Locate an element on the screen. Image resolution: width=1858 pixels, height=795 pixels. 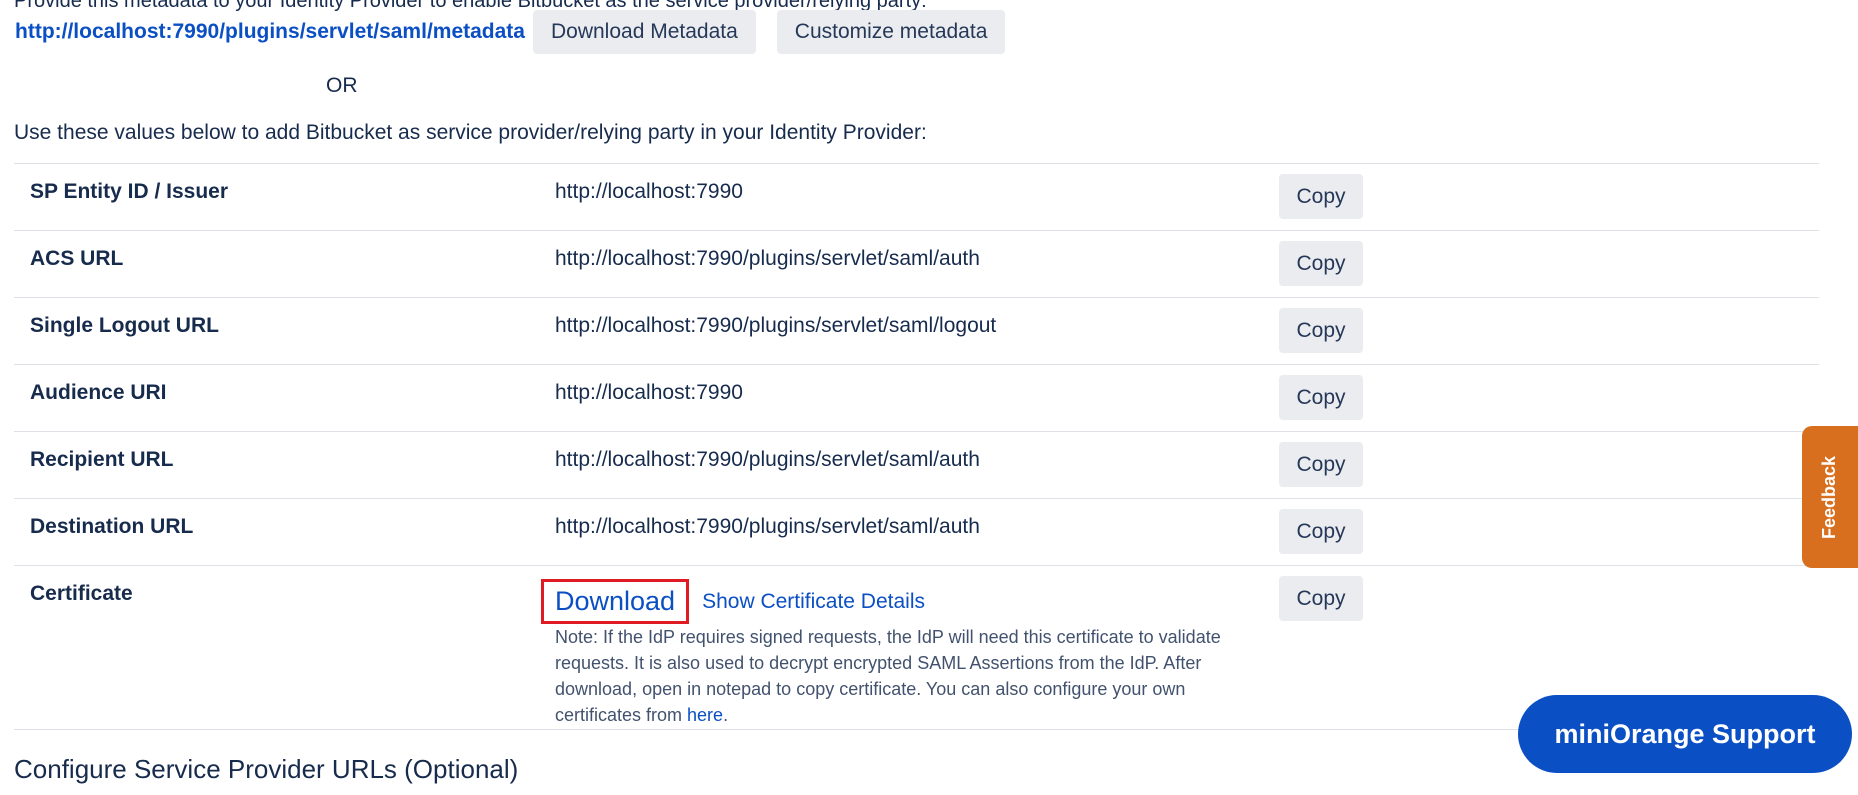
row-label: Single Logout URL is located at coordinates (284, 331).